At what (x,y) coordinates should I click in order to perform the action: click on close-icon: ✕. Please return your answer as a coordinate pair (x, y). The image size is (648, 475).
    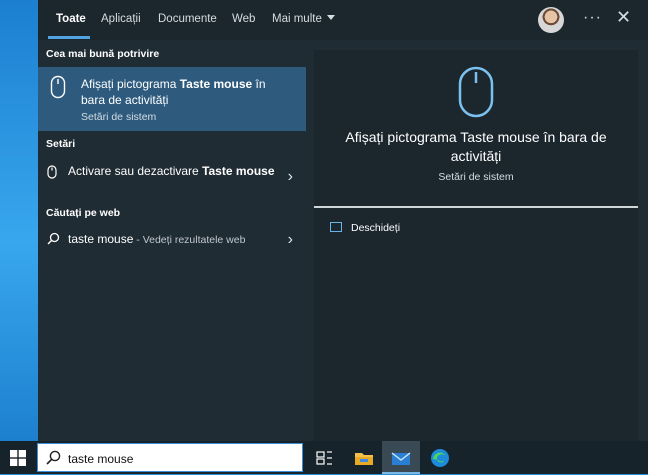
    Looking at the image, I should click on (623, 17).